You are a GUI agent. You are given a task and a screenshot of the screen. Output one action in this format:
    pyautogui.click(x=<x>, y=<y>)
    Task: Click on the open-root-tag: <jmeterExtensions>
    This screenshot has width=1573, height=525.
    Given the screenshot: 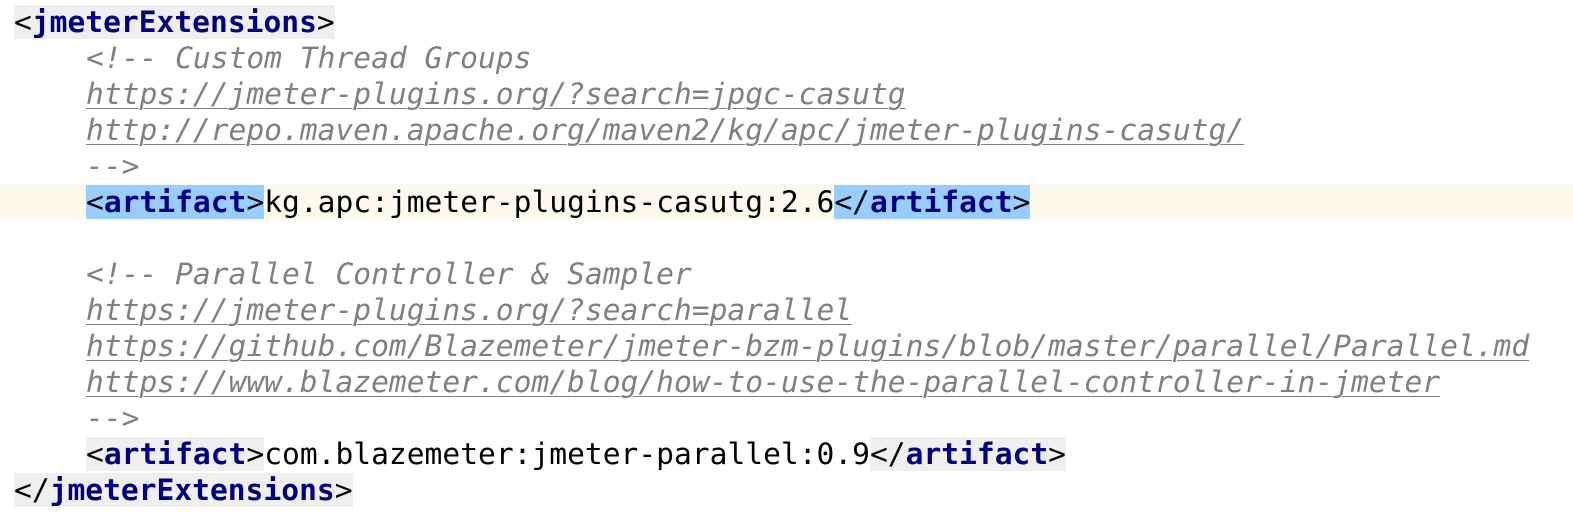 What is the action you would take?
    pyautogui.click(x=174, y=22)
    